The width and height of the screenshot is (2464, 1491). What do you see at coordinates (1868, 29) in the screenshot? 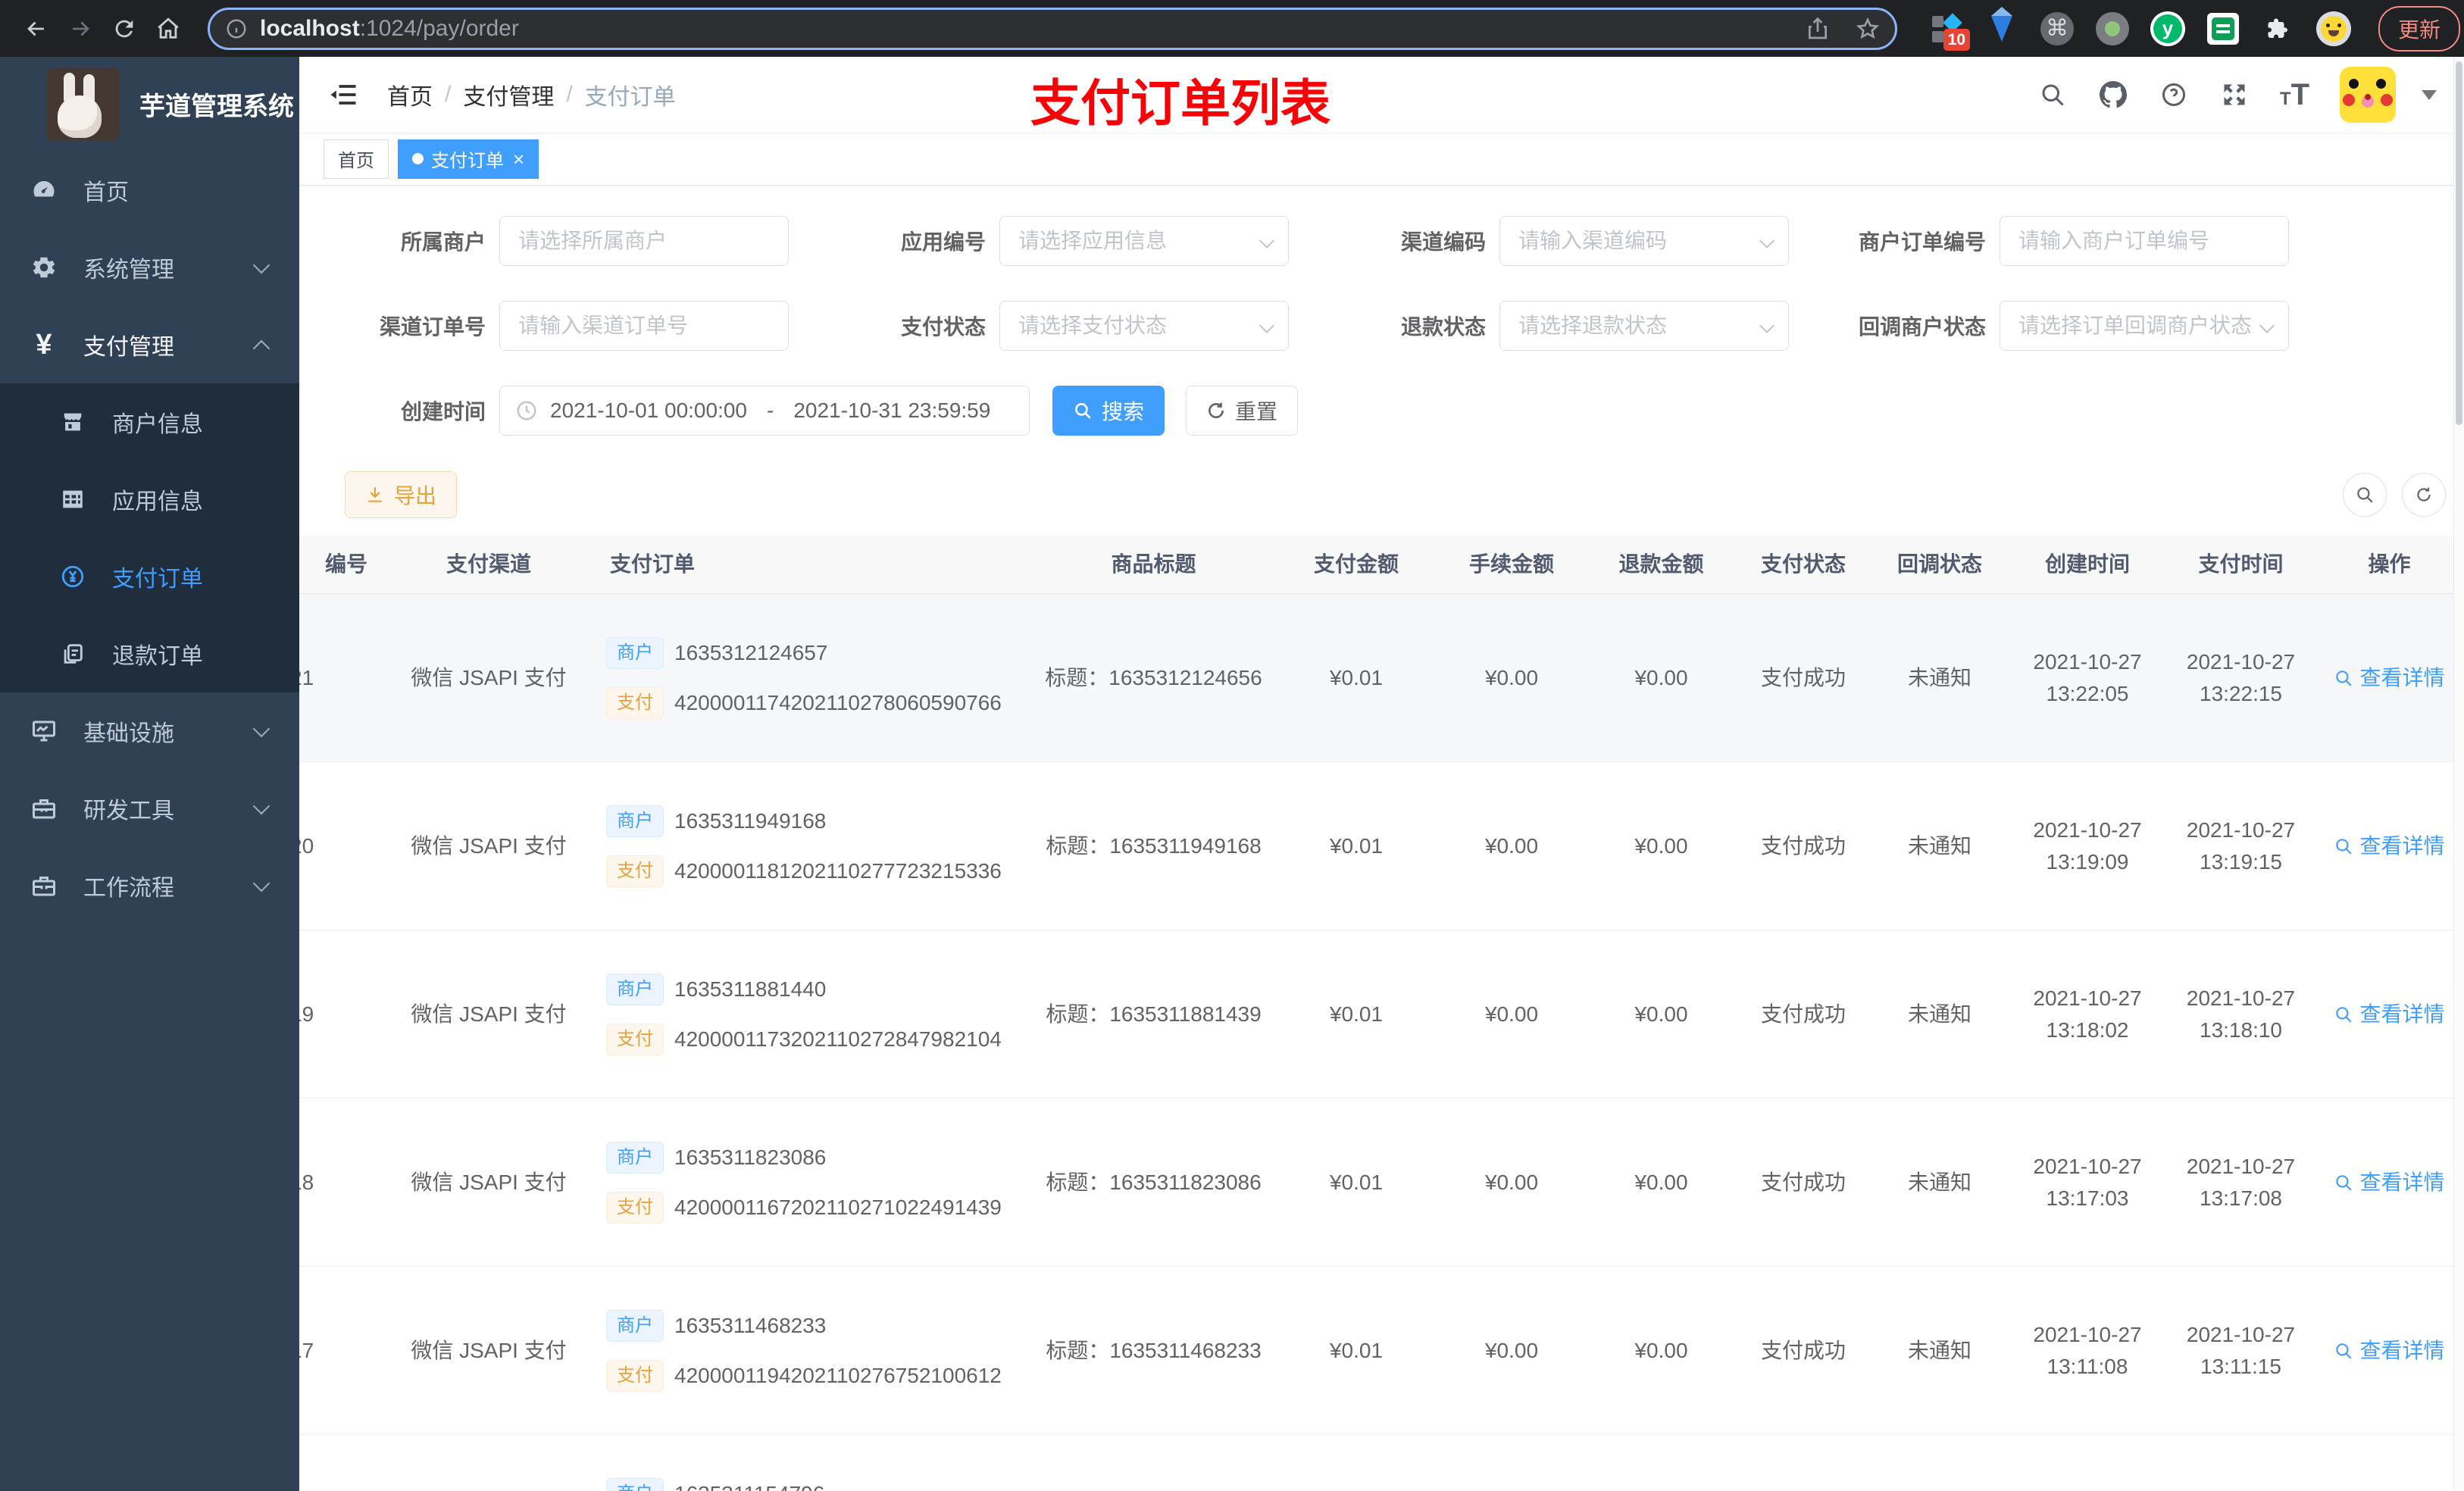
I see `bookmark-star-icon` at bounding box center [1868, 29].